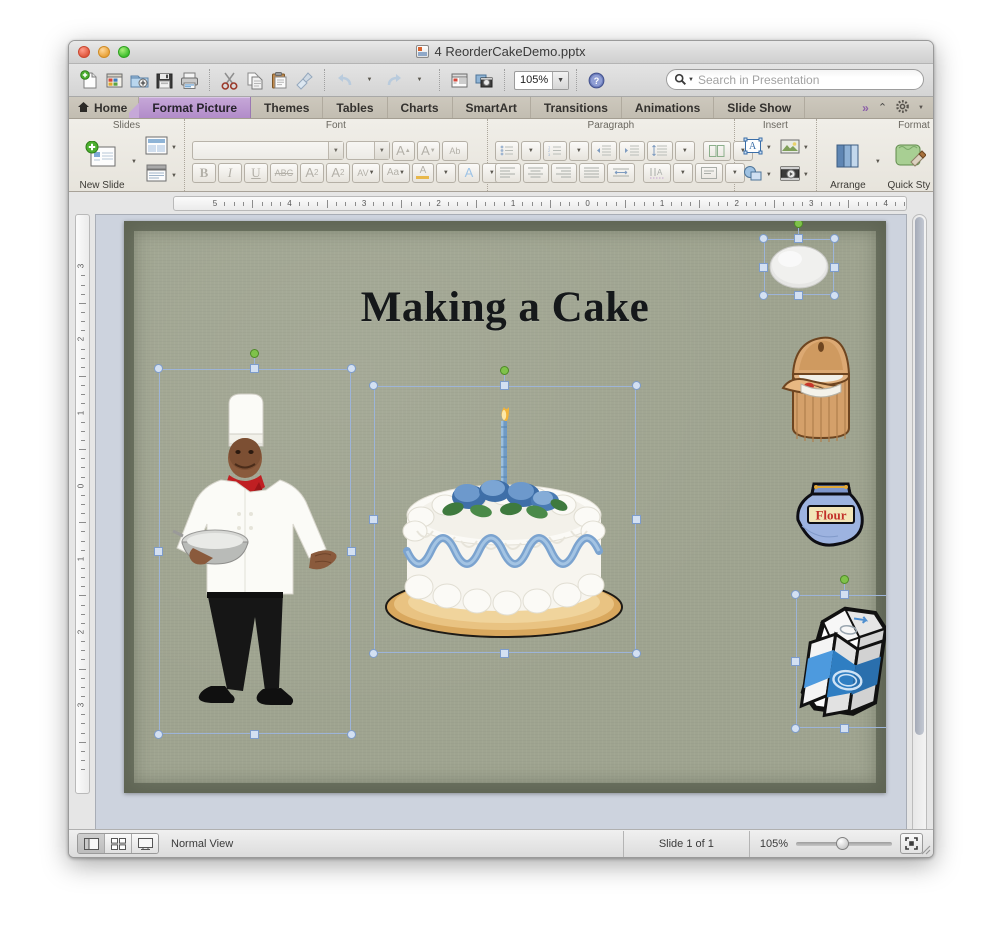  I want to click on text-effects-dropdown-icon: ▼, so click(682, 172).